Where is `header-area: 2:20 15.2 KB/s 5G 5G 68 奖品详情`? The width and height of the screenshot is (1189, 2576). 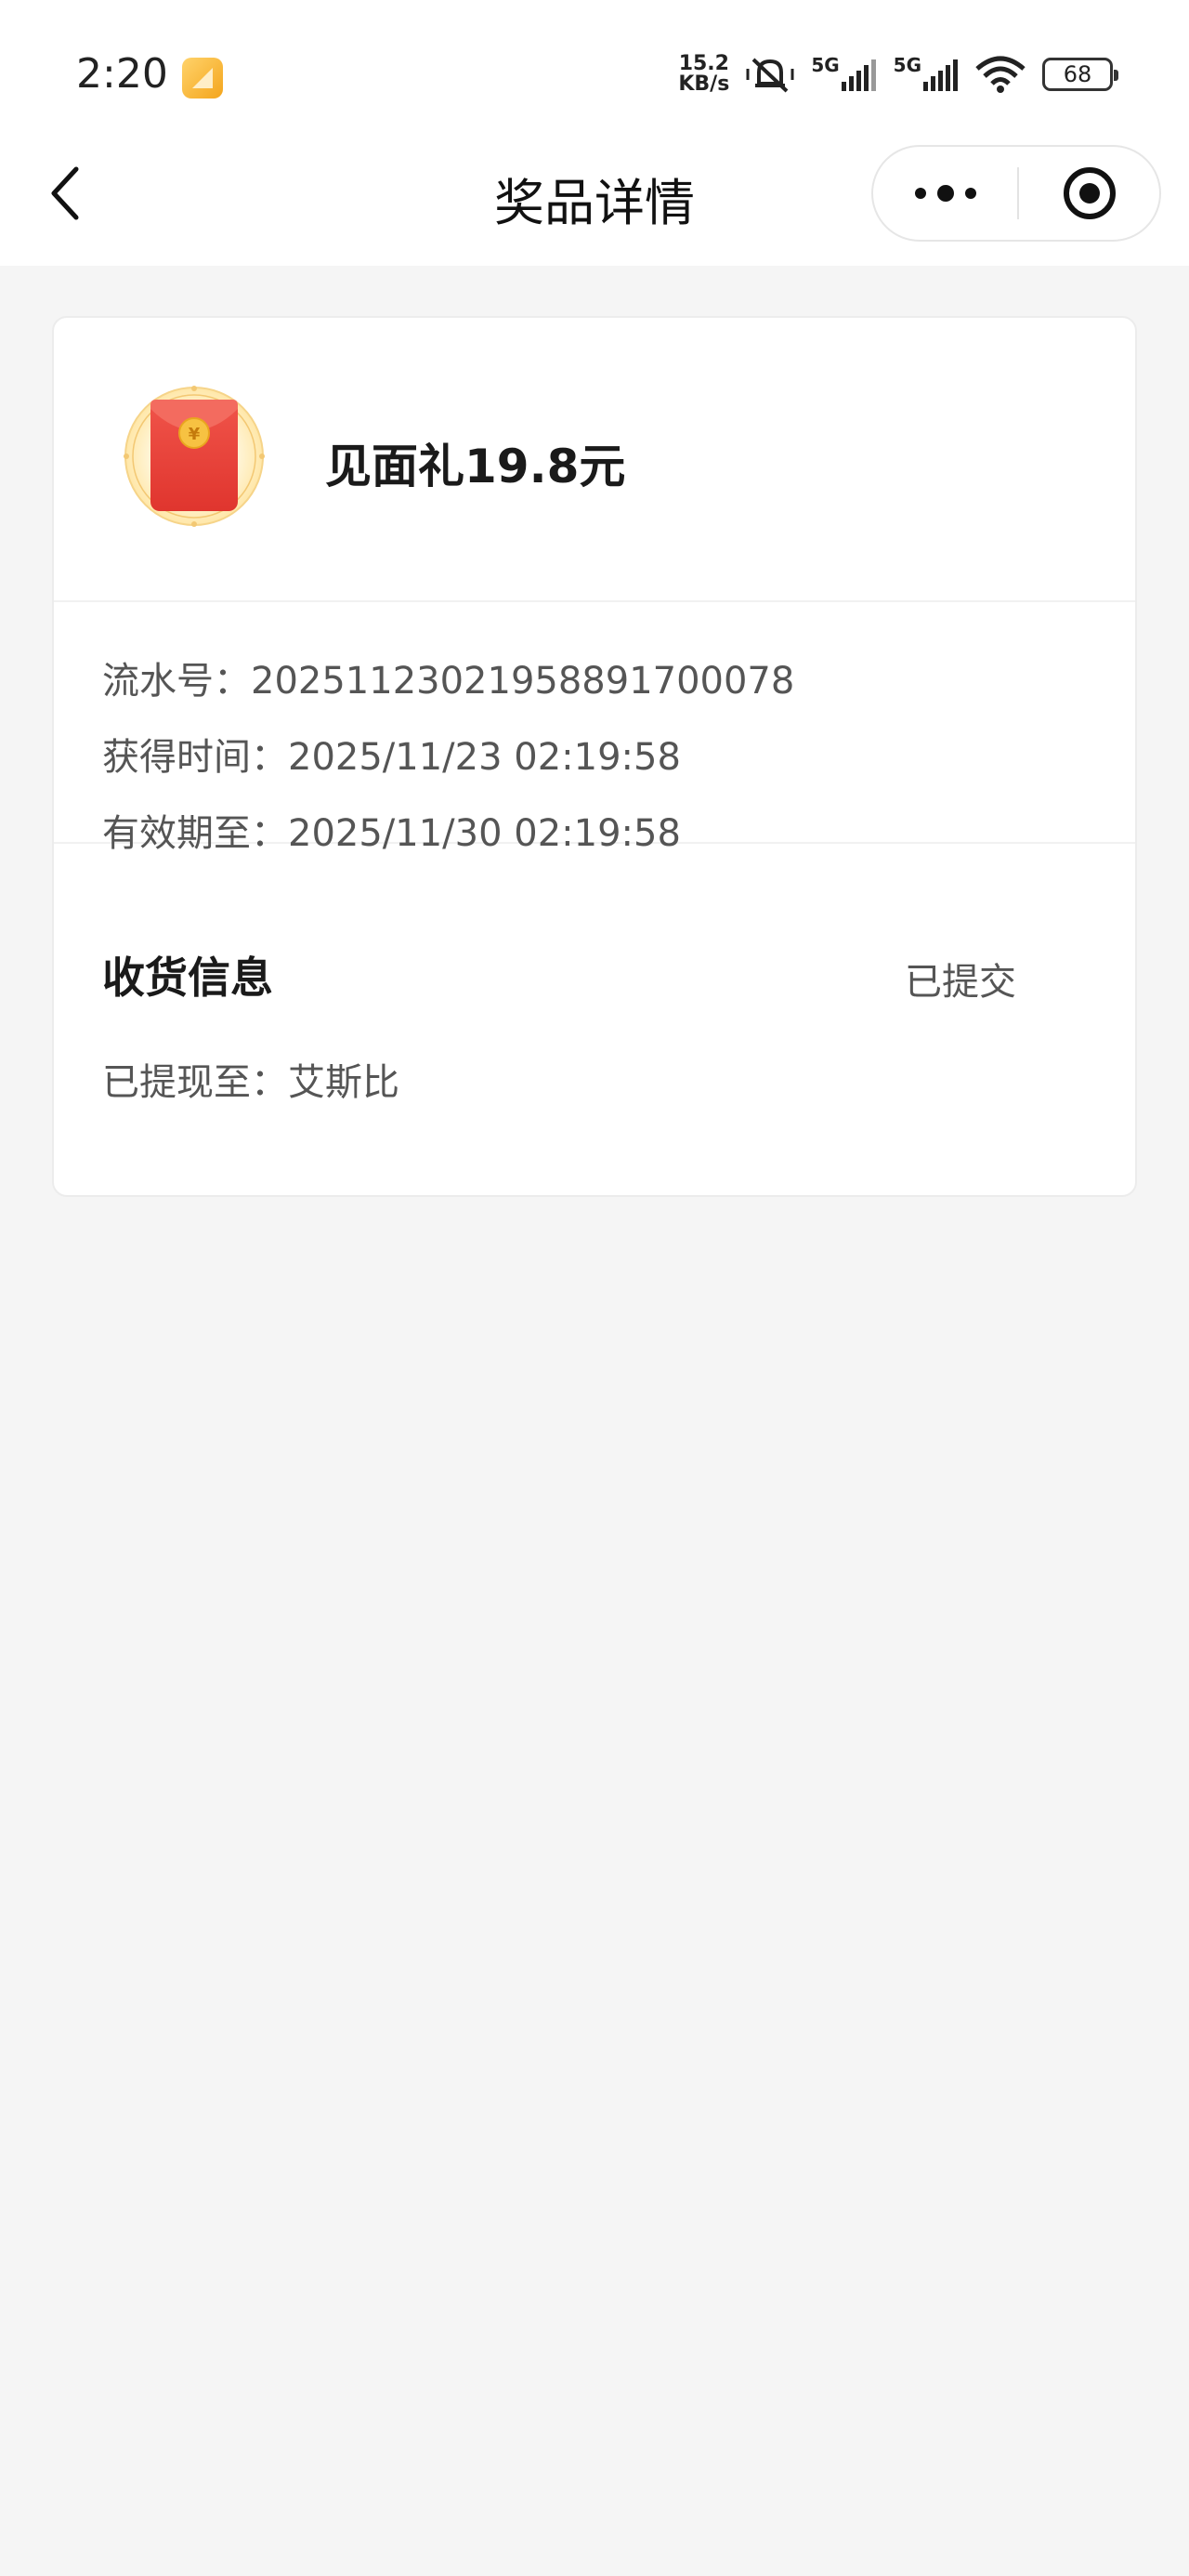
header-area: 2:20 15.2 KB/s 5G 5G 68 奖品详情 is located at coordinates (594, 133).